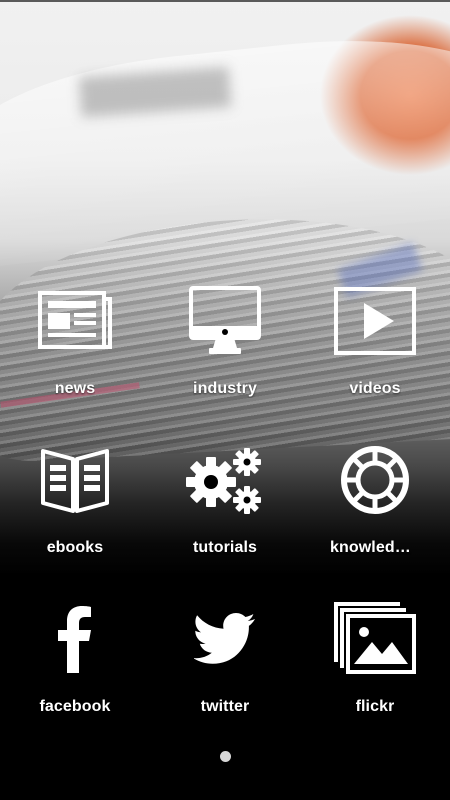 This screenshot has width=450, height=800. I want to click on gears-icon, so click(225, 480).